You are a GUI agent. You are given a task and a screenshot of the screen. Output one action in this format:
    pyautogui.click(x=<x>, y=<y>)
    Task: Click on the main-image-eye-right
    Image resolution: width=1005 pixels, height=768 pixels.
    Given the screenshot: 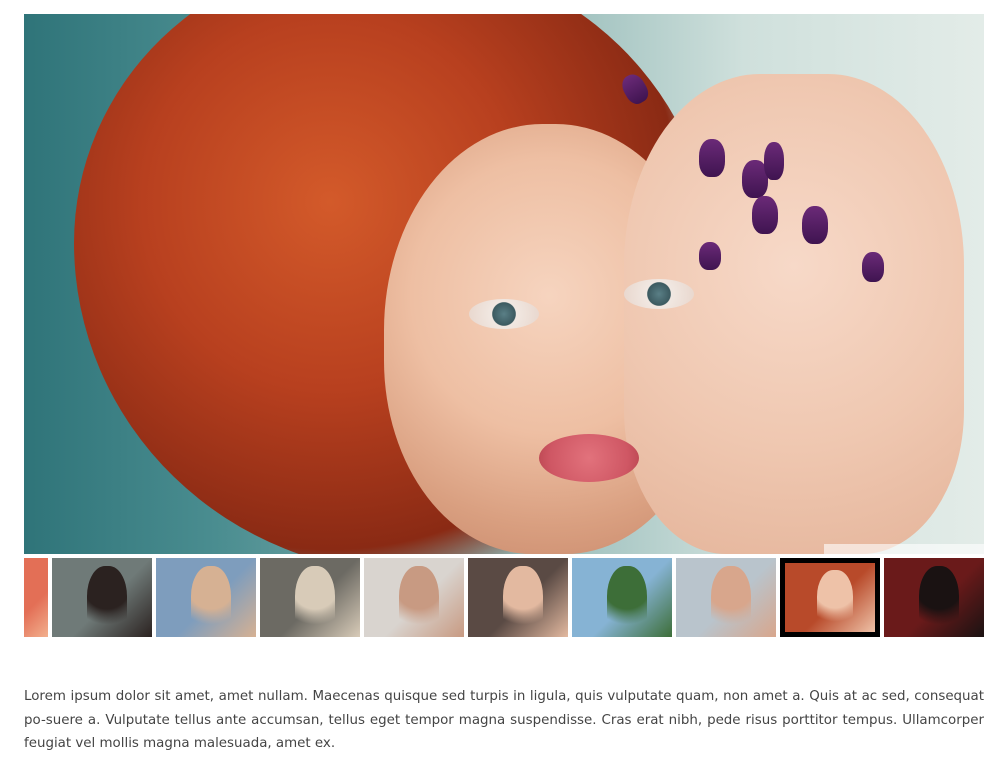 What is the action you would take?
    pyautogui.click(x=659, y=294)
    